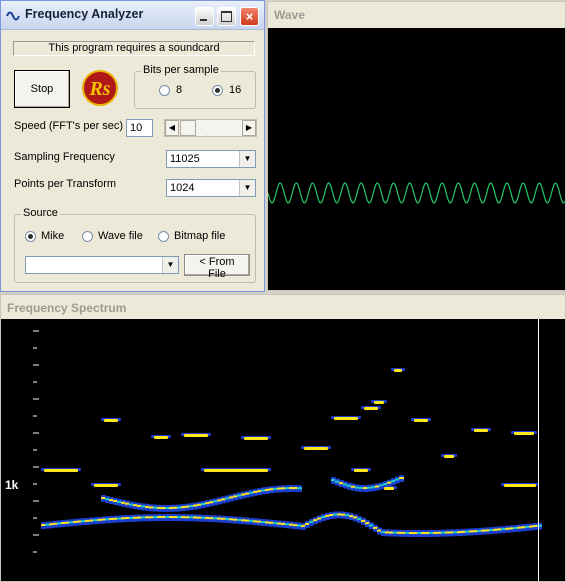  Describe the element at coordinates (217, 267) in the screenshot. I see `from-file-button: < From File` at that location.